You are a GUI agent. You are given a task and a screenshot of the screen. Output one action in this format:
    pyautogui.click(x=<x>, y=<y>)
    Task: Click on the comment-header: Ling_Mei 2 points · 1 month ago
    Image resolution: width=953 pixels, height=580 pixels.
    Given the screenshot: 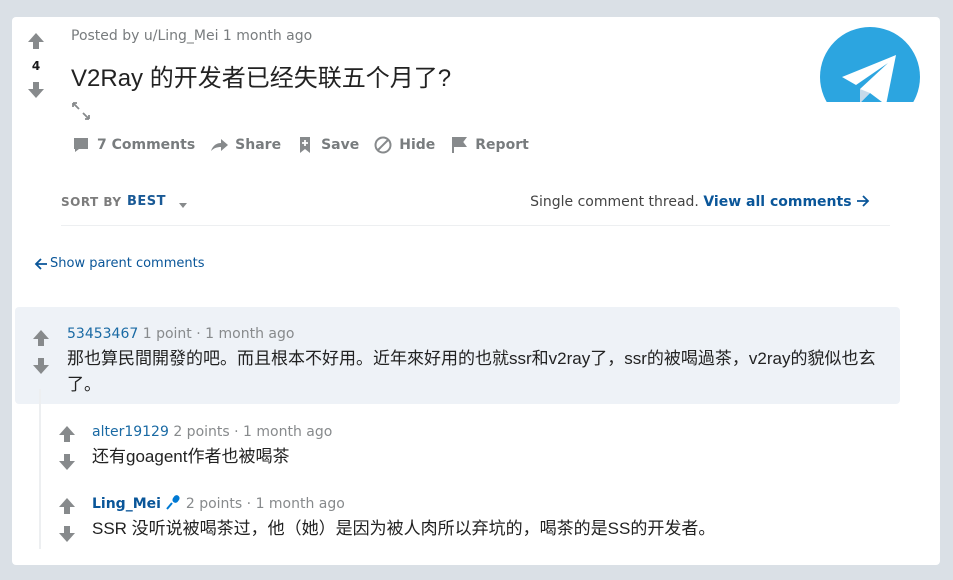 What is the action you would take?
    pyautogui.click(x=502, y=503)
    